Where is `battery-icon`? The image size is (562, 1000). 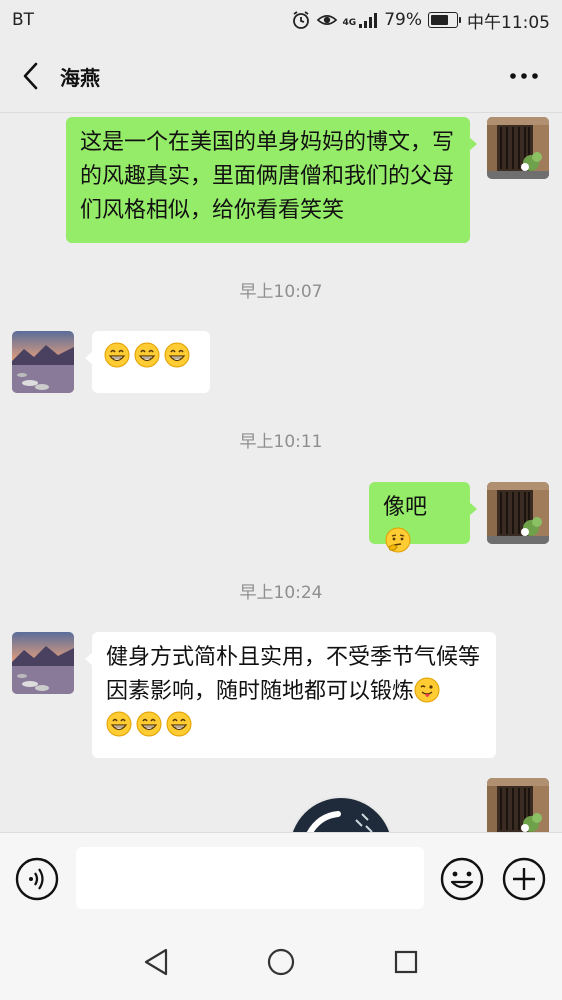
battery-icon is located at coordinates (444, 20).